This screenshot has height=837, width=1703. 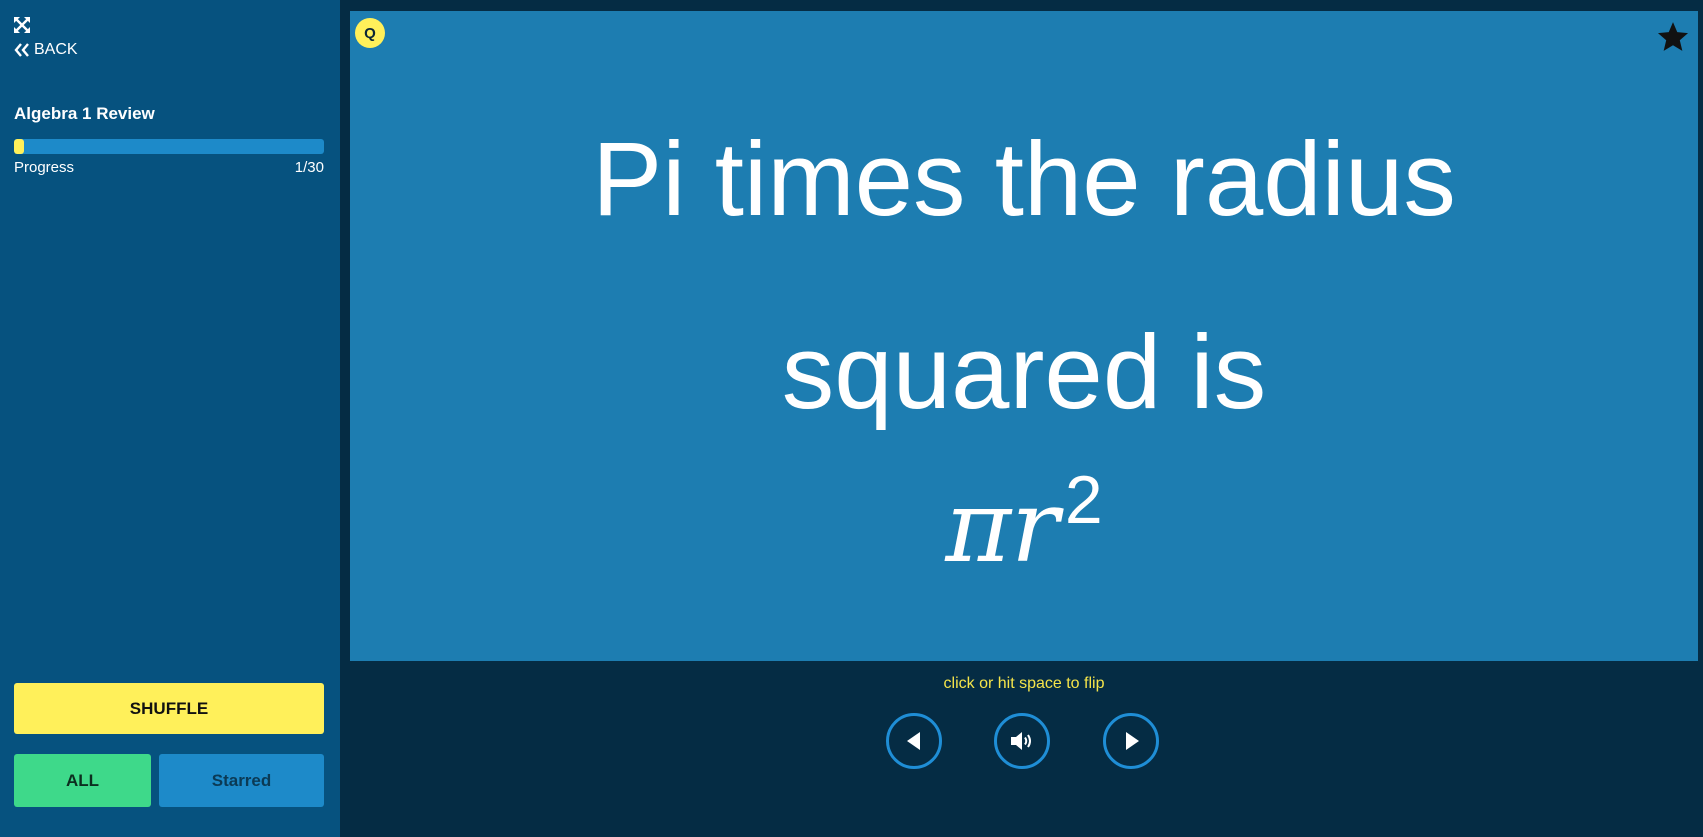 What do you see at coordinates (1083, 500) in the screenshot?
I see `formula-exponent: 2` at bounding box center [1083, 500].